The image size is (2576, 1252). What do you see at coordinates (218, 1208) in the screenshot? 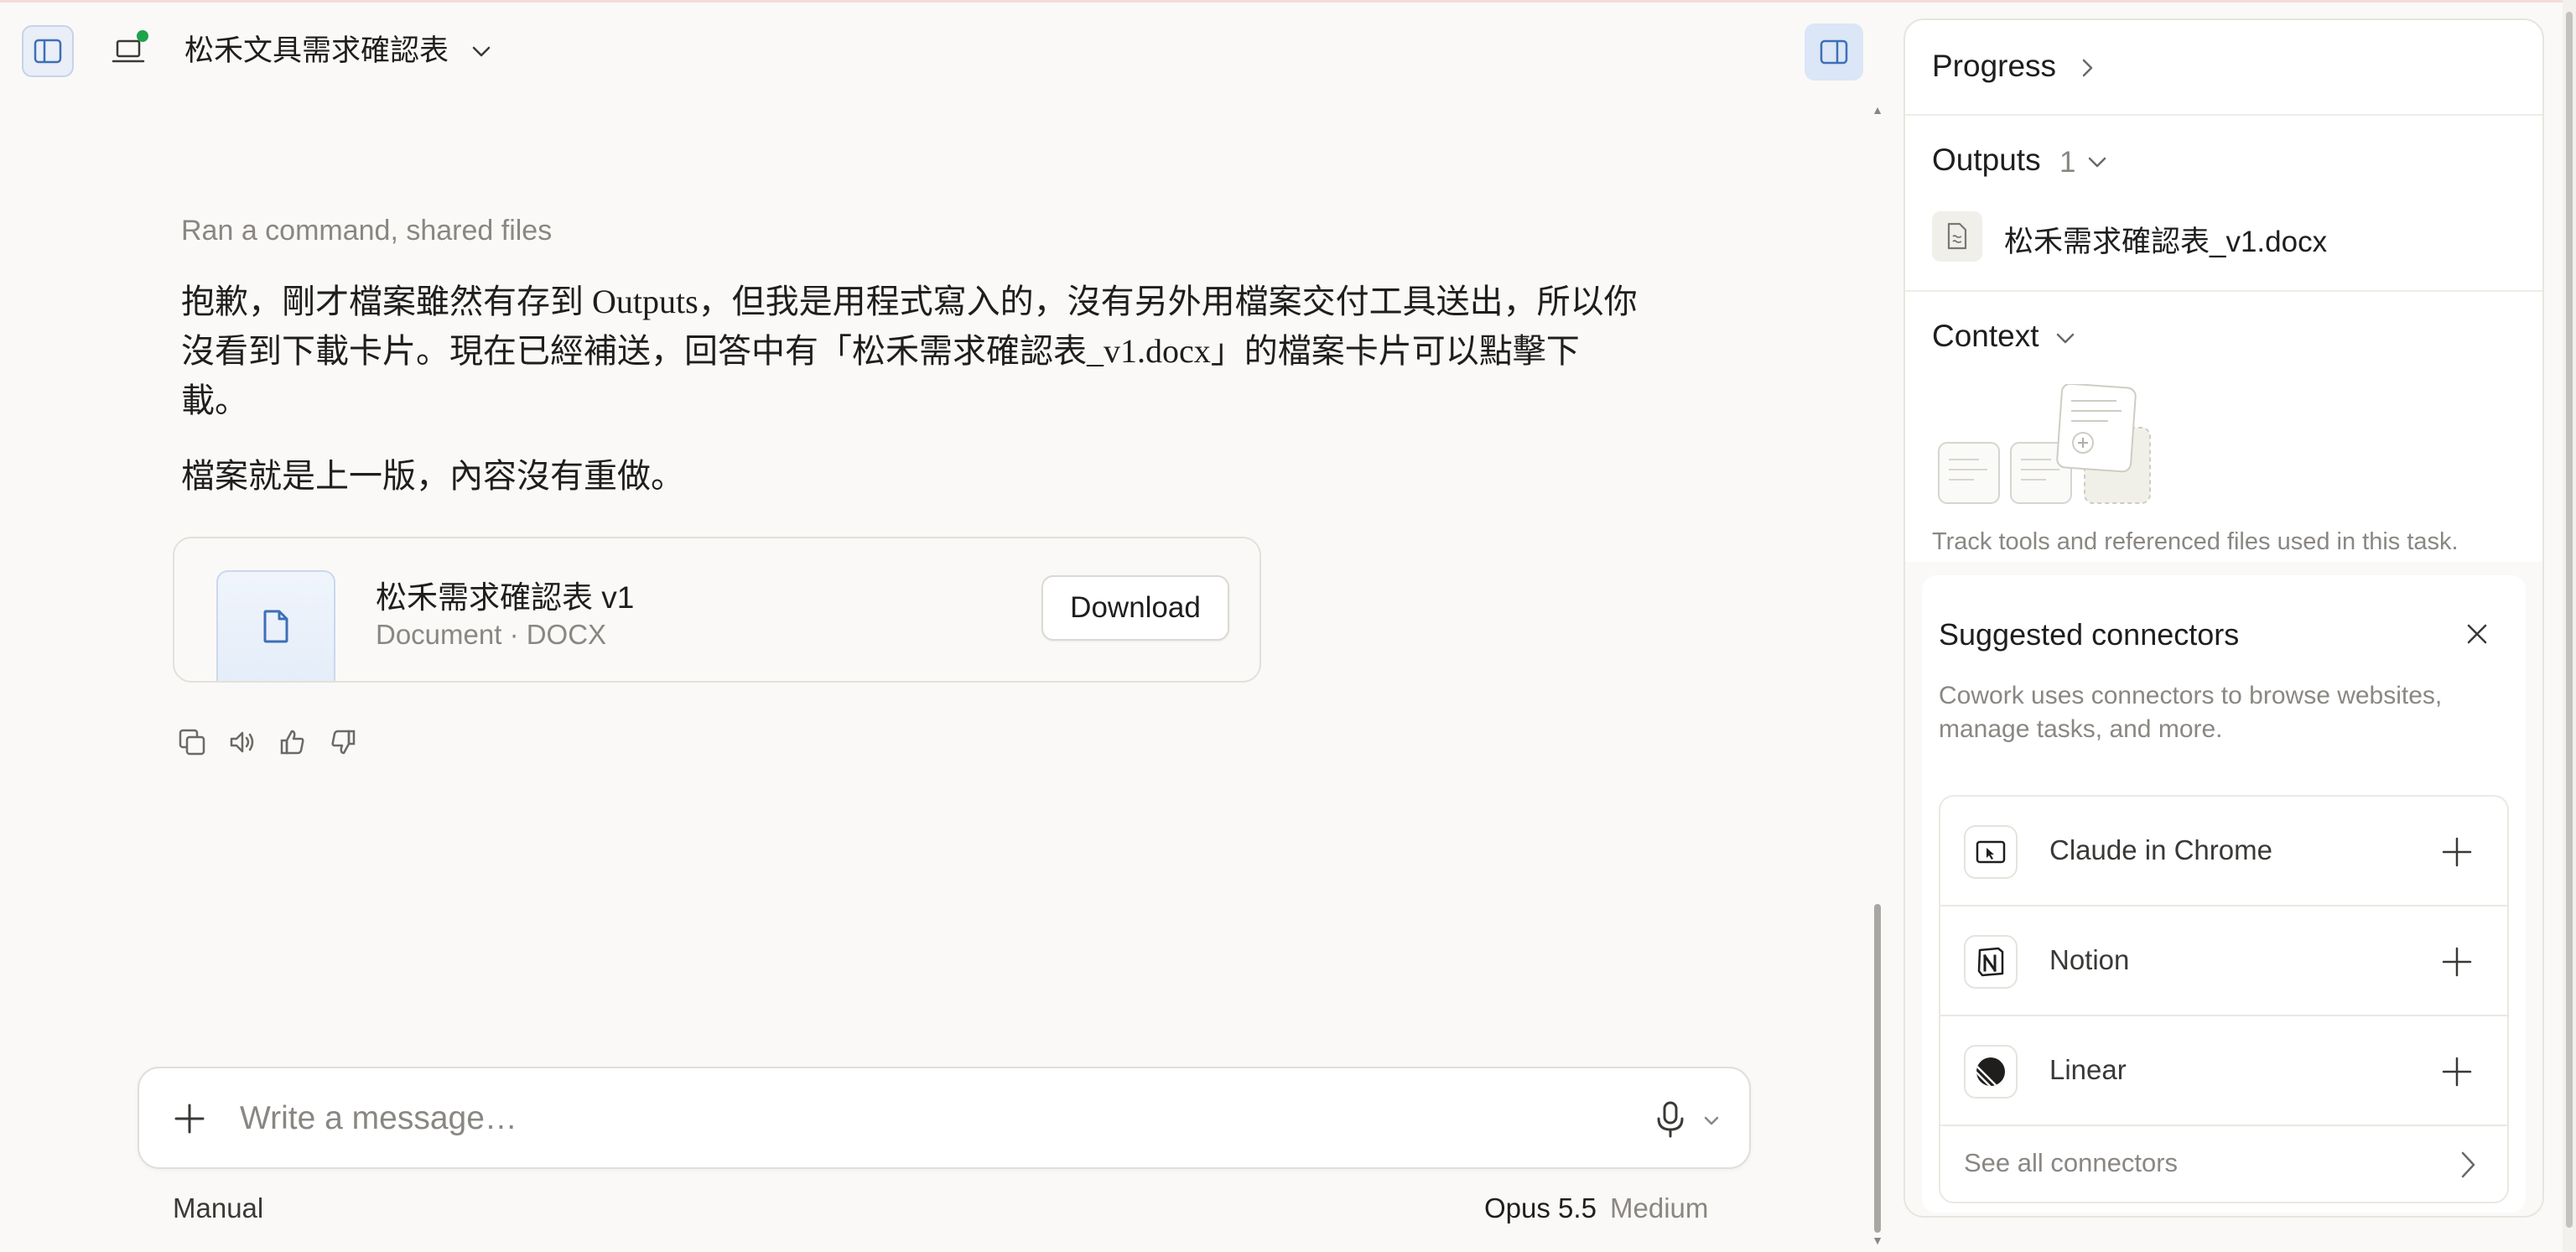
I see `mode-selector: Manual` at bounding box center [218, 1208].